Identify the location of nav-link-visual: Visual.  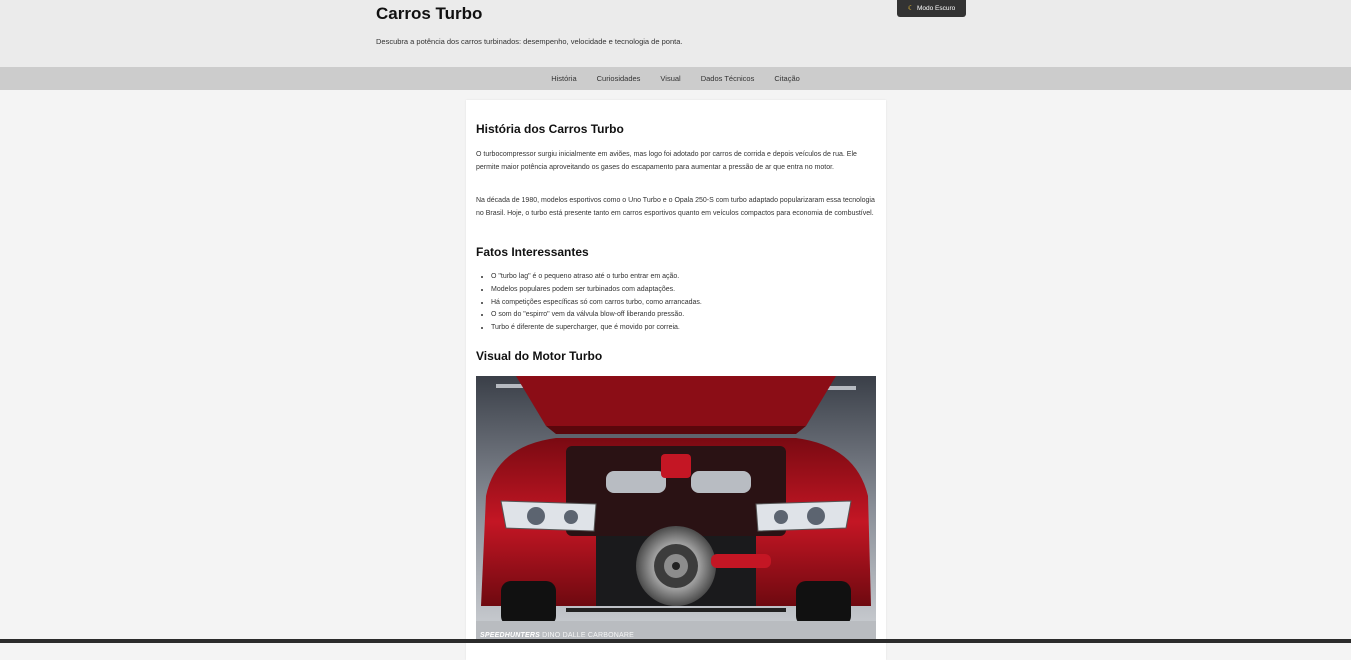
(670, 78).